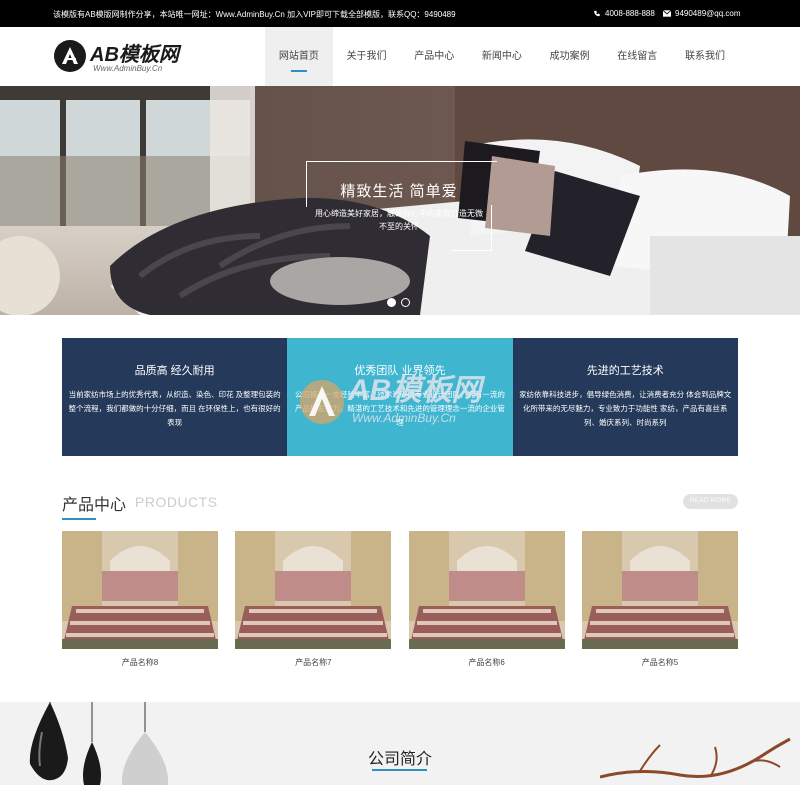 The height and width of the screenshot is (785, 800). I want to click on nav-item-about: 关于我们, so click(367, 56).